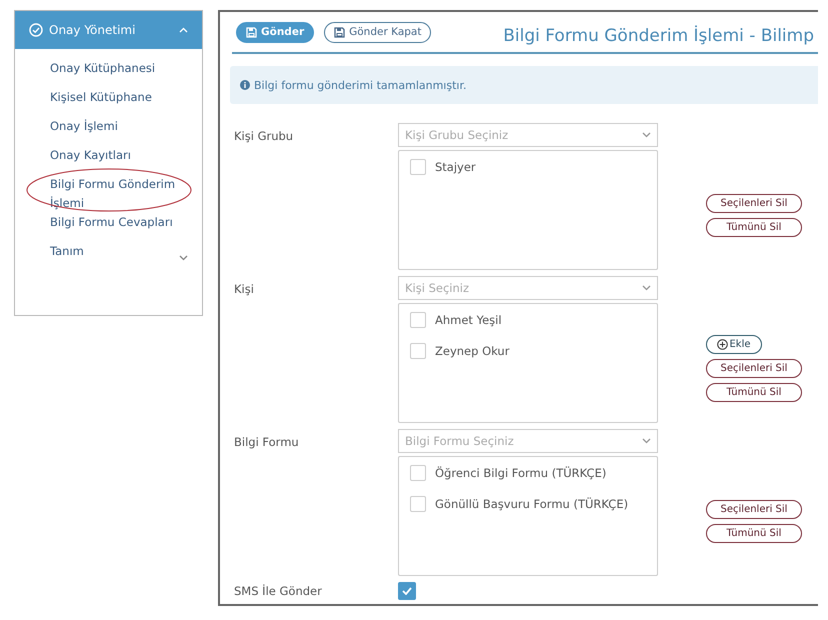  What do you see at coordinates (103, 68) in the screenshot?
I see `sidebar-item: Onay Kütüphanesi` at bounding box center [103, 68].